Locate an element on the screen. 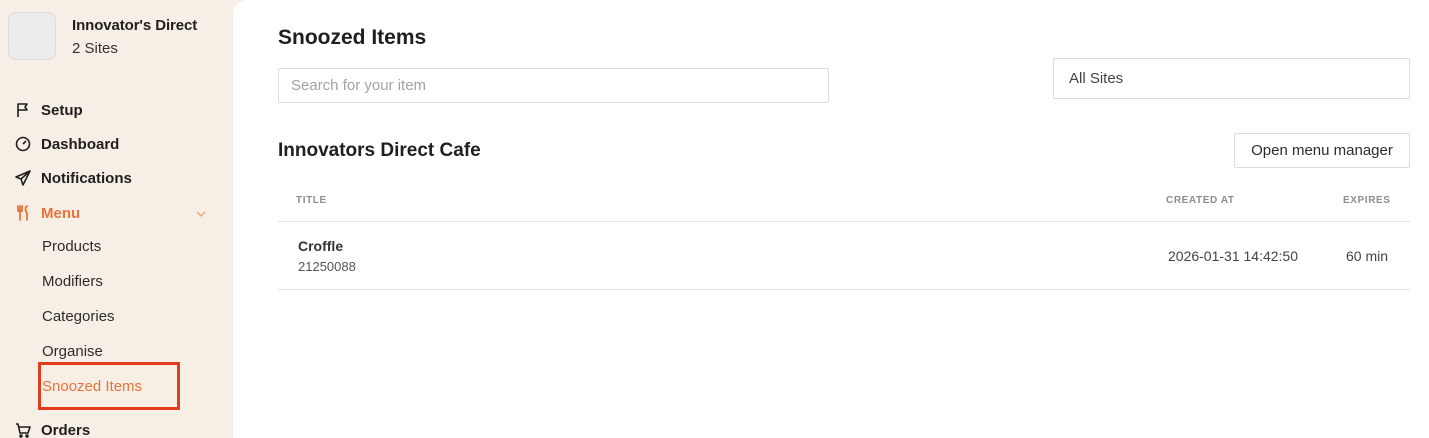 The image size is (1429, 438). sidebar-item-dashboard: Dashboard is located at coordinates (66, 144).